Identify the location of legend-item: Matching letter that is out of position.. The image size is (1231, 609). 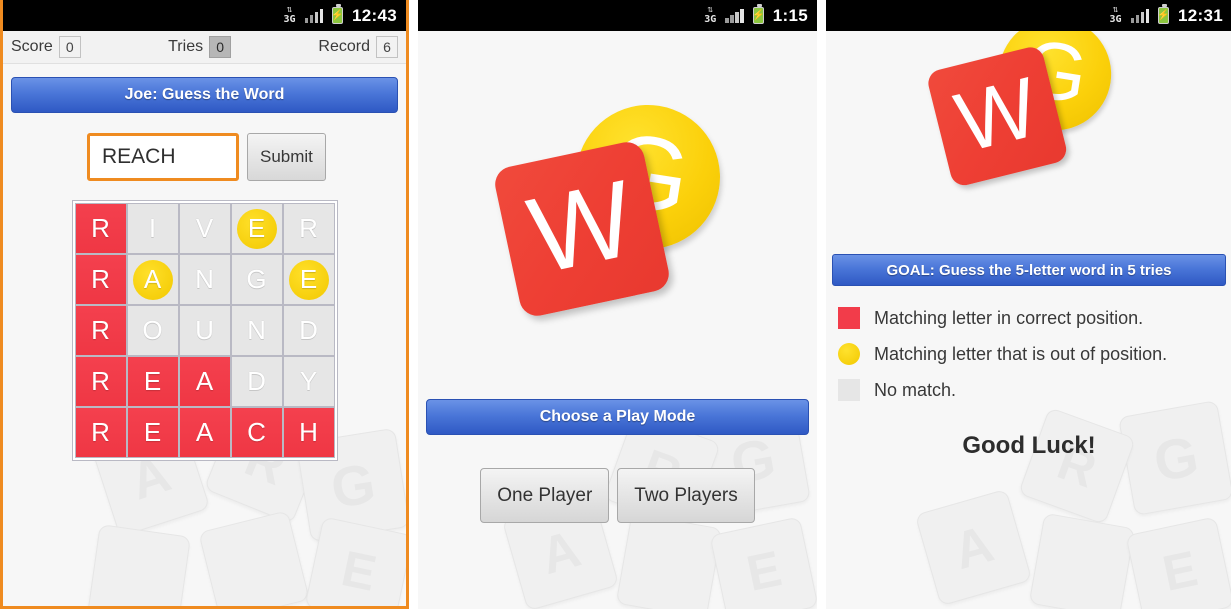
(1033, 354).